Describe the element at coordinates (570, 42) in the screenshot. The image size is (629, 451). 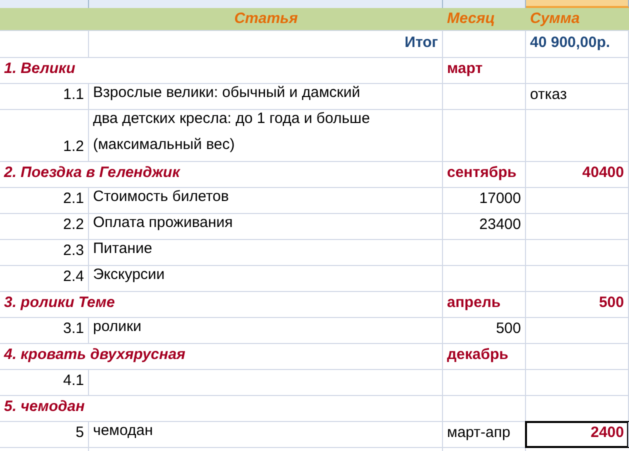
I see `total-sum: 40 900,00р.` at that location.